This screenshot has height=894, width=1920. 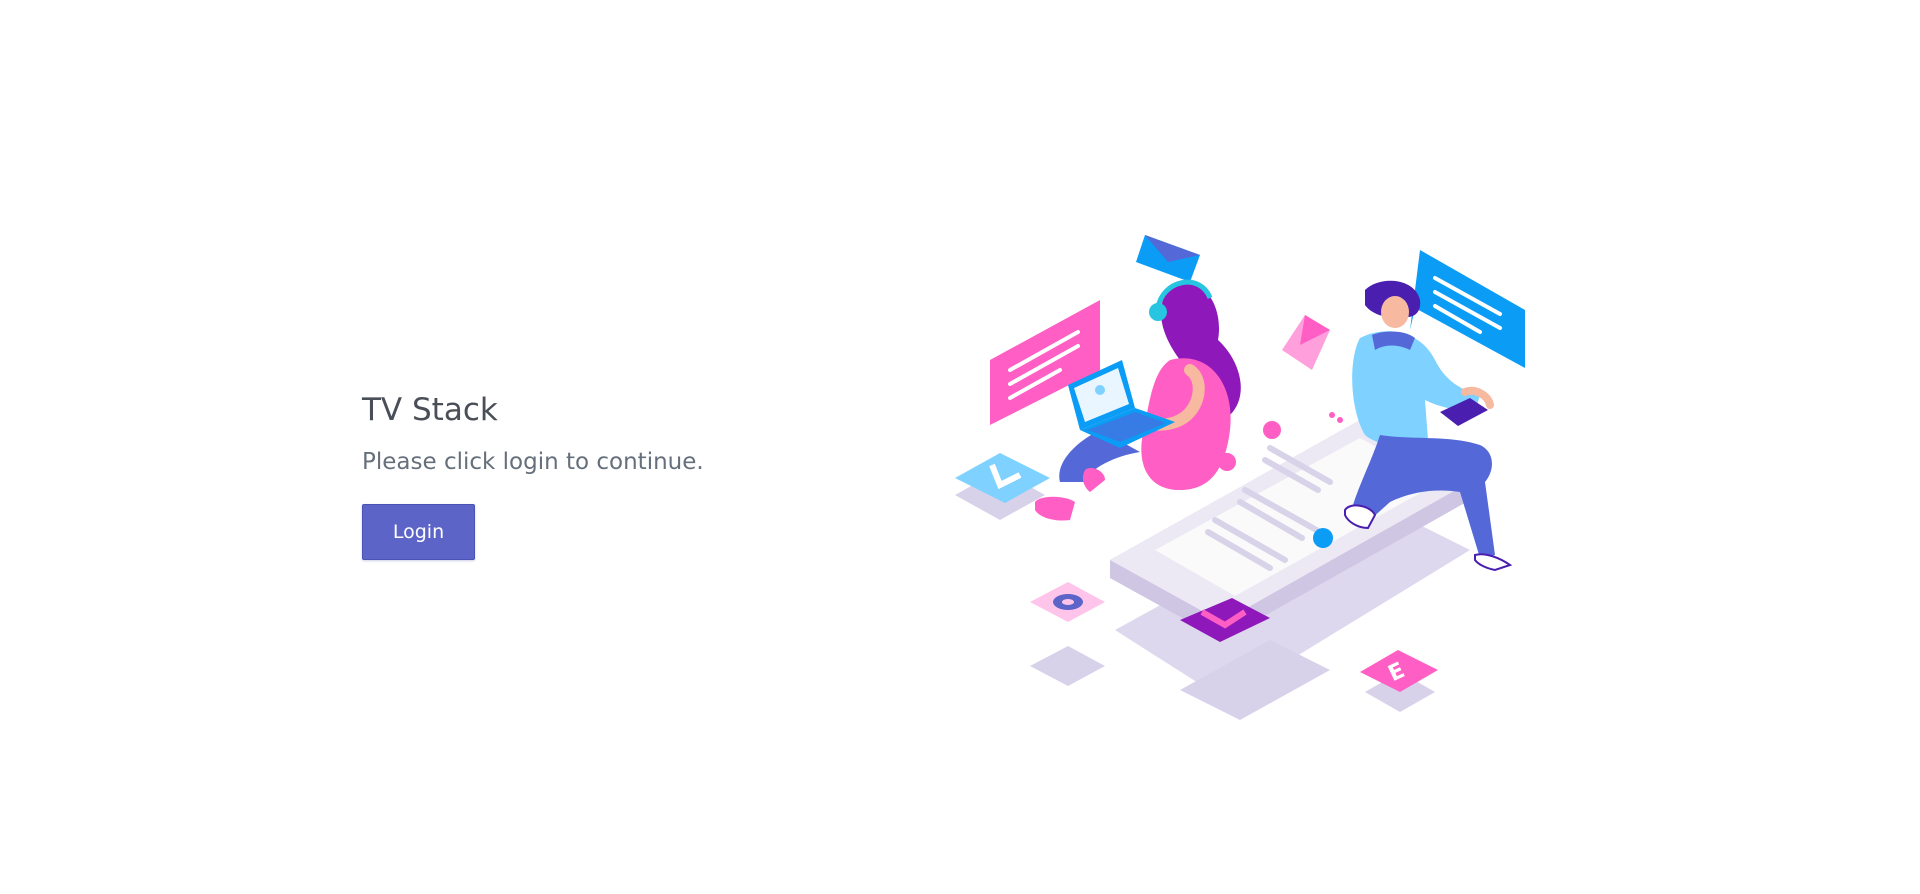 What do you see at coordinates (1055, 508) in the screenshot?
I see `woman-shoe-left` at bounding box center [1055, 508].